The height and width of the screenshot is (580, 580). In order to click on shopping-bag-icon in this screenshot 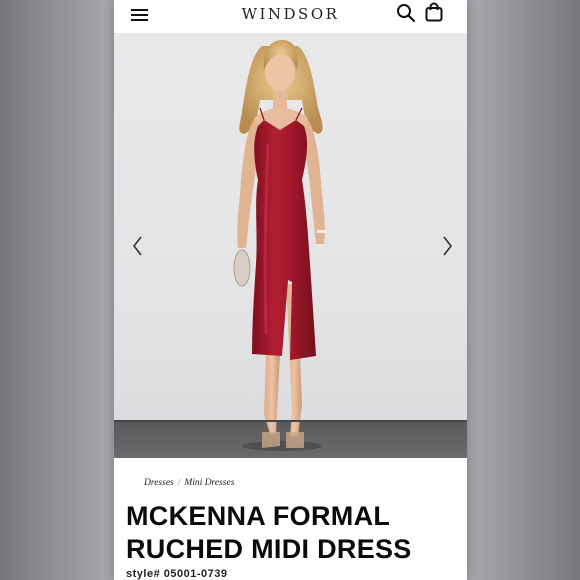, I will do `click(434, 12)`.